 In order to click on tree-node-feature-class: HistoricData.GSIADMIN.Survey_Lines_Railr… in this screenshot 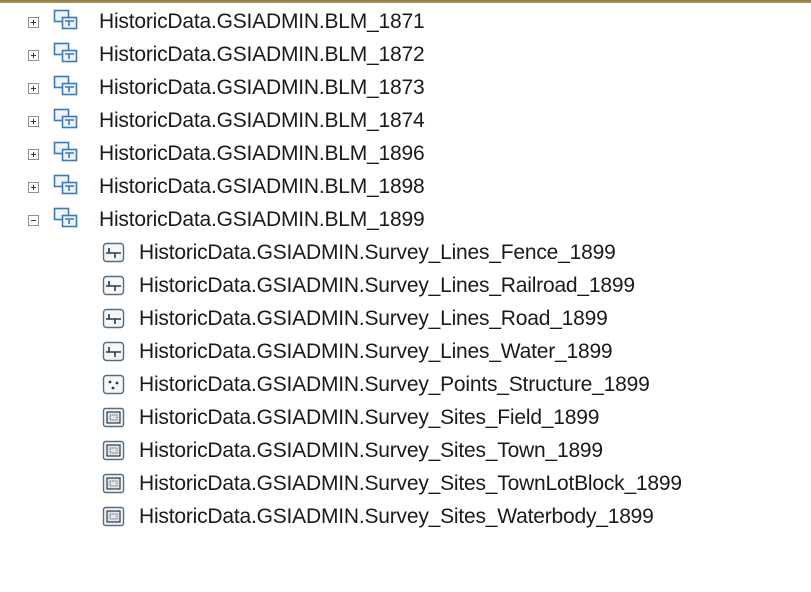, I will do `click(368, 286)`.